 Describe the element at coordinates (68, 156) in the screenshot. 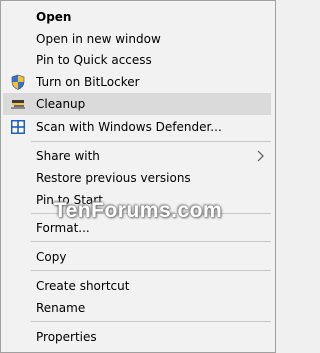

I see `menu-item-label: Share with` at that location.